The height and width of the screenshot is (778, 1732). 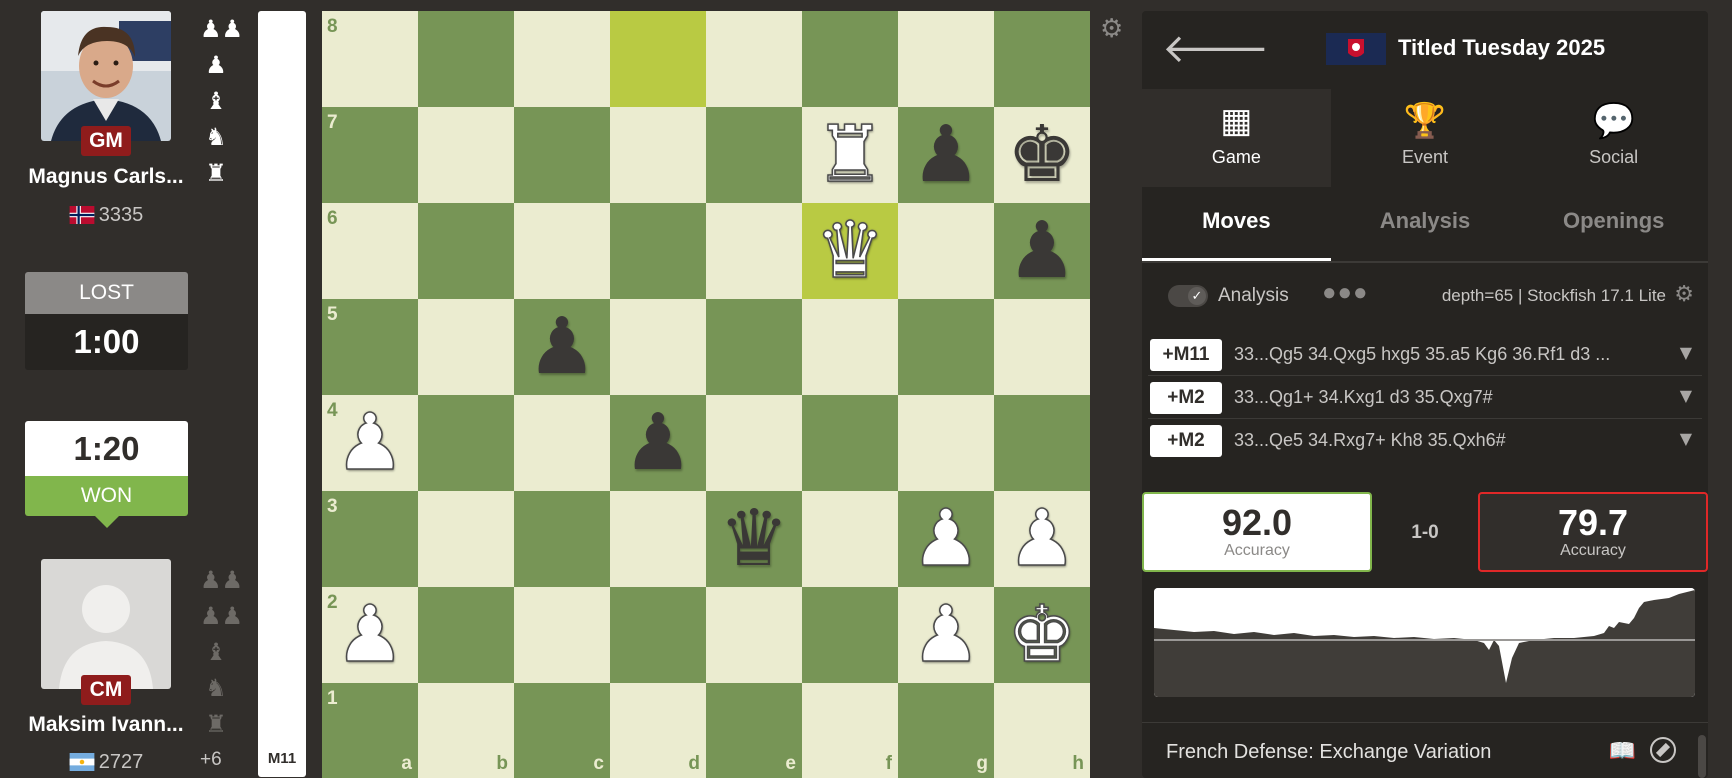 What do you see at coordinates (1663, 750) in the screenshot?
I see `compass-icon` at bounding box center [1663, 750].